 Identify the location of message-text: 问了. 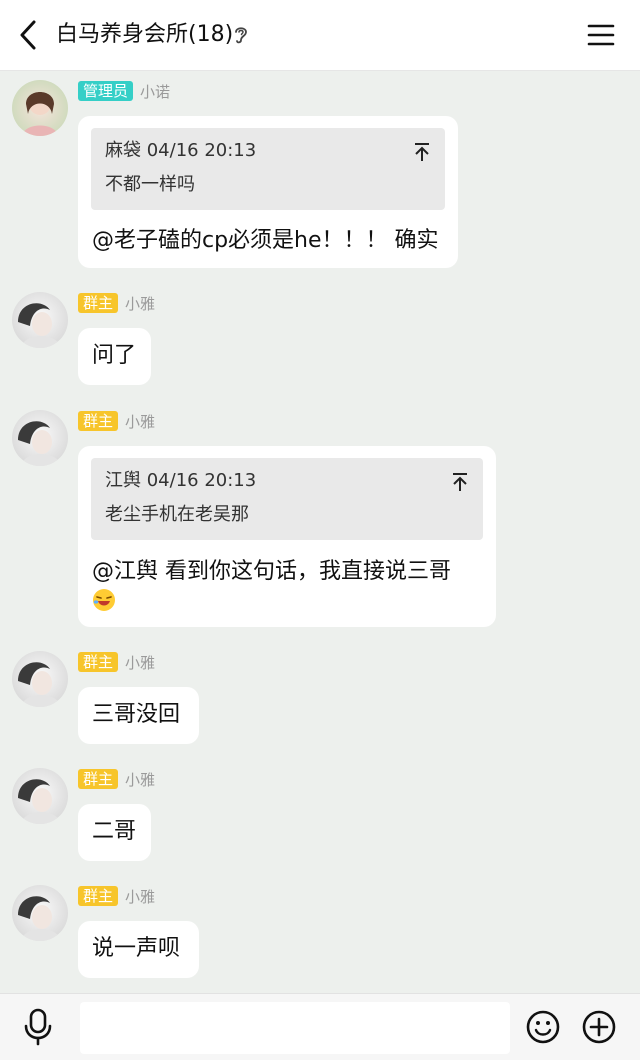
(114, 355).